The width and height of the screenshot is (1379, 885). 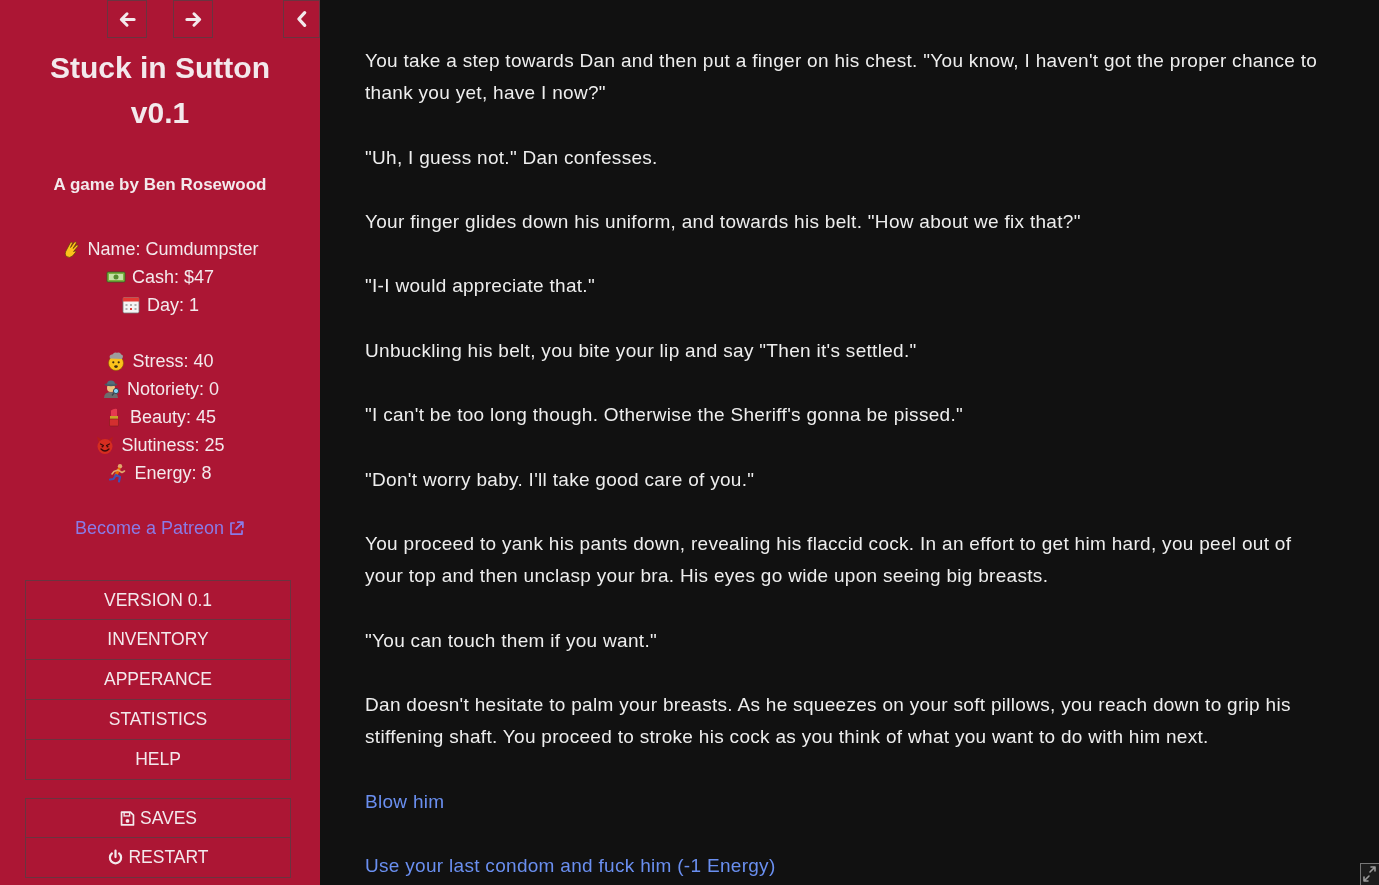 What do you see at coordinates (405, 801) in the screenshot?
I see `choice-link: Blow him` at bounding box center [405, 801].